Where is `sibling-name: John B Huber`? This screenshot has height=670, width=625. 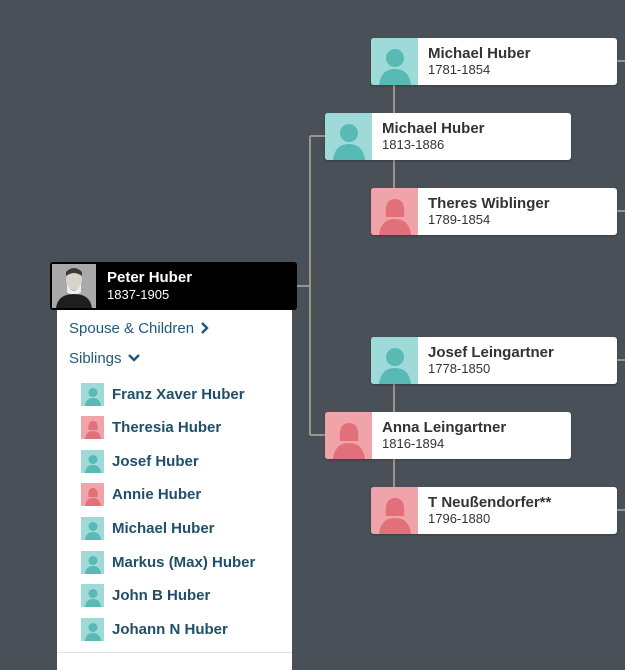
sibling-name: John B Huber is located at coordinates (161, 595).